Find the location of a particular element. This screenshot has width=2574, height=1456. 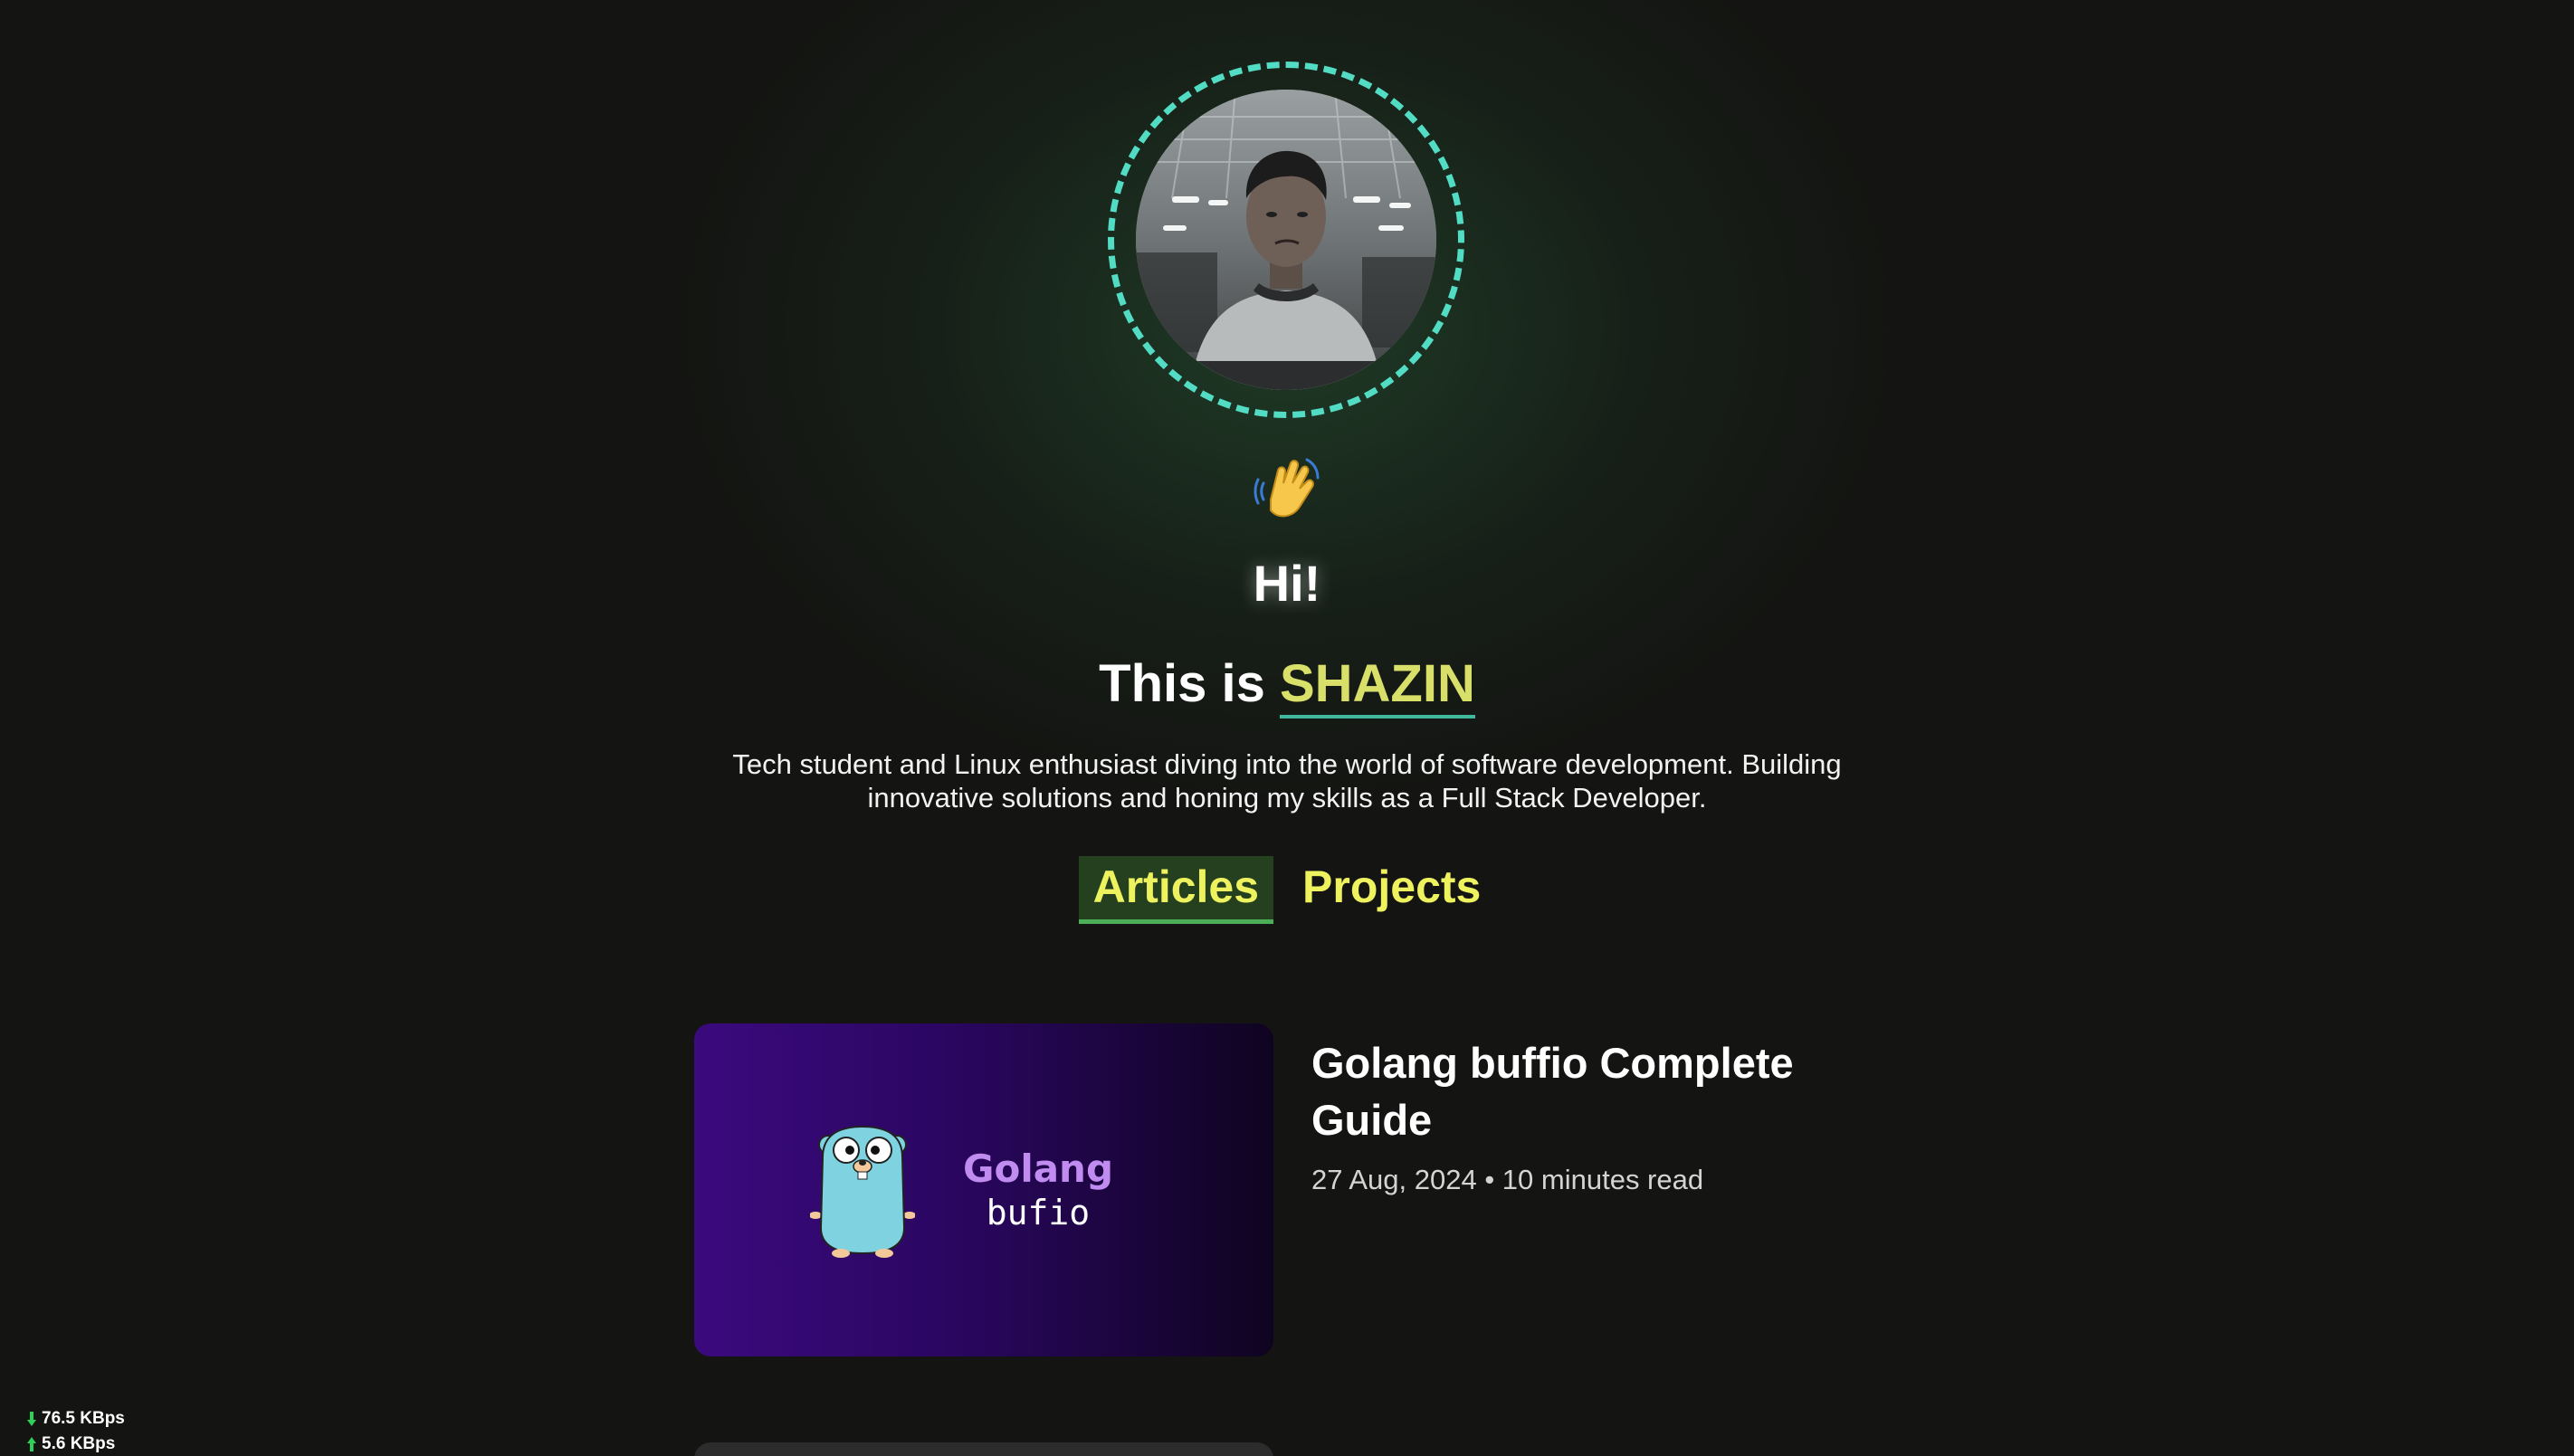

upload-arrow-icon is located at coordinates (31, 1444).